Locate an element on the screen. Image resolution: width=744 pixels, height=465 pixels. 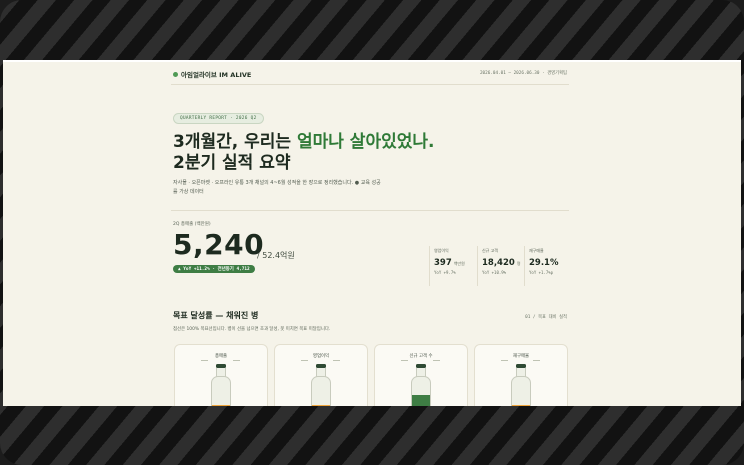
stat-value: 18,420 명 is located at coordinates (501, 263).